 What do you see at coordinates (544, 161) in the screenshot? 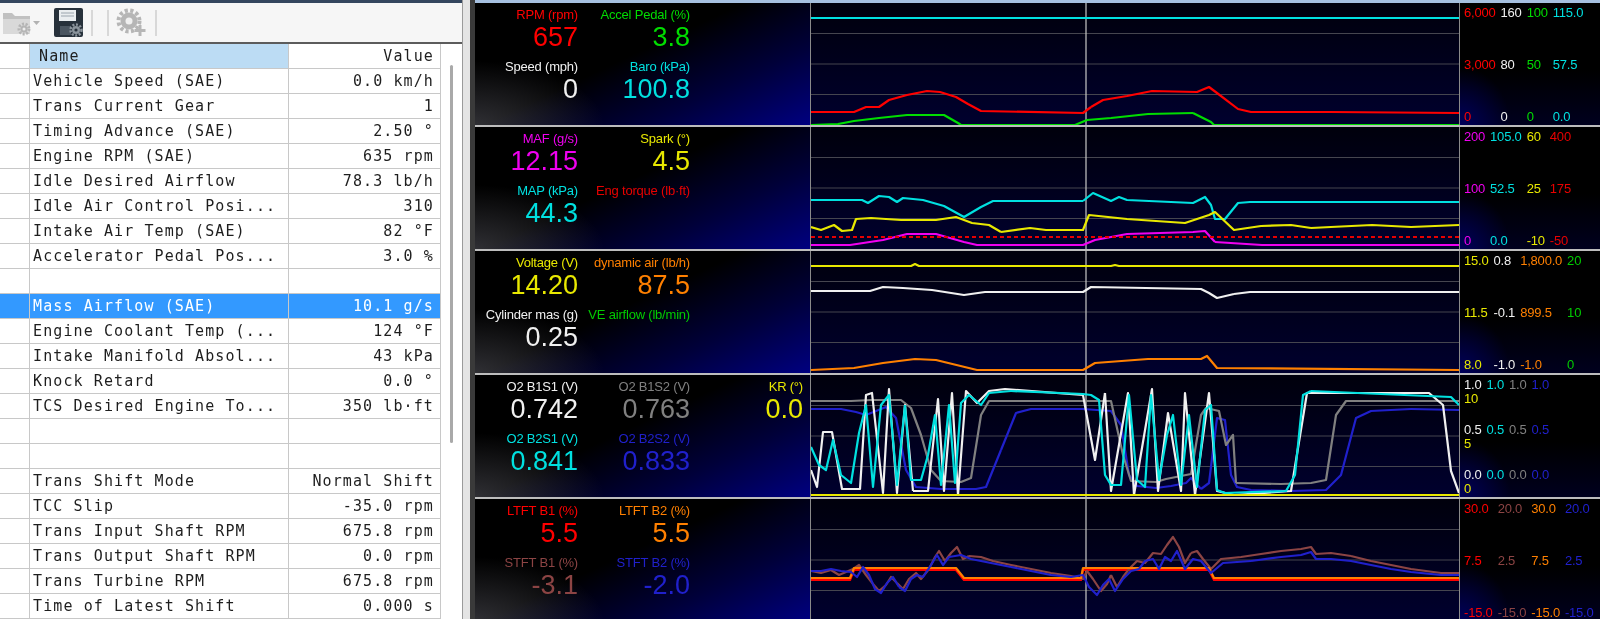
I see `gauge-value: 12.15` at bounding box center [544, 161].